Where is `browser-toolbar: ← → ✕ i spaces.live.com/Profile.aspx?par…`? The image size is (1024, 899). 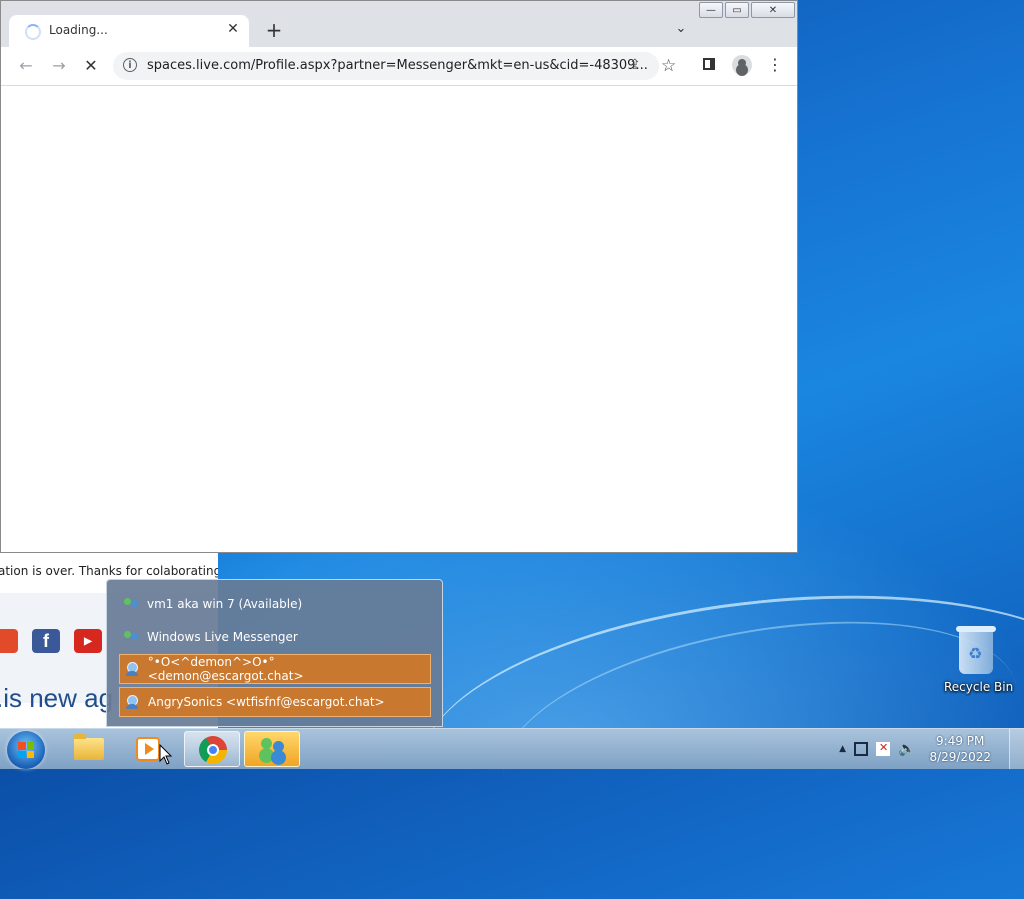 browser-toolbar: ← → ✕ i spaces.live.com/Profile.aspx?par… is located at coordinates (399, 66).